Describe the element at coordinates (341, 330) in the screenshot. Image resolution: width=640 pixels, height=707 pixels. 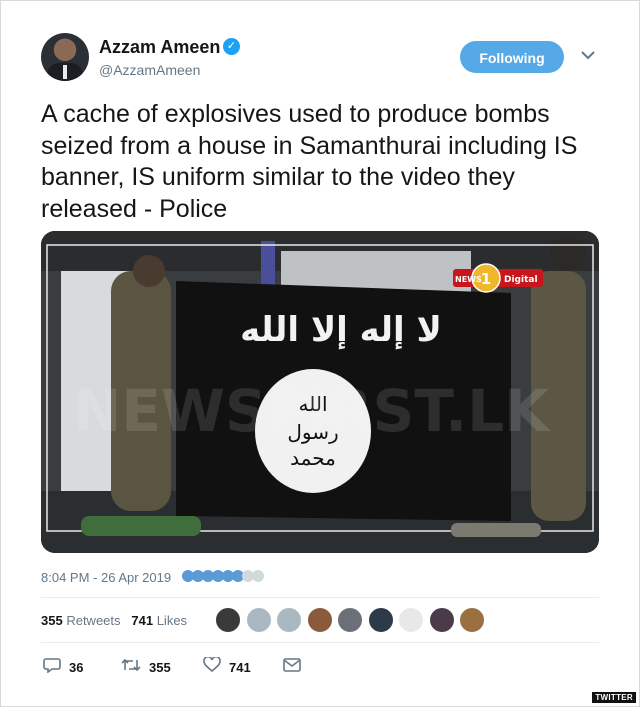
I see `svg-text: لا إله إلا الله` at that location.